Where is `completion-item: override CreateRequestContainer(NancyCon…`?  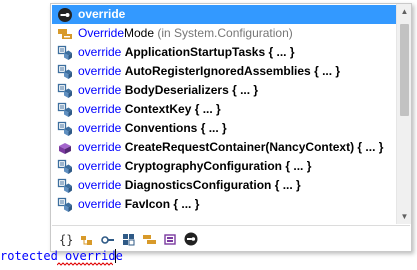 completion-item: override CreateRequestContainer(NancyCon… is located at coordinates (224, 147).